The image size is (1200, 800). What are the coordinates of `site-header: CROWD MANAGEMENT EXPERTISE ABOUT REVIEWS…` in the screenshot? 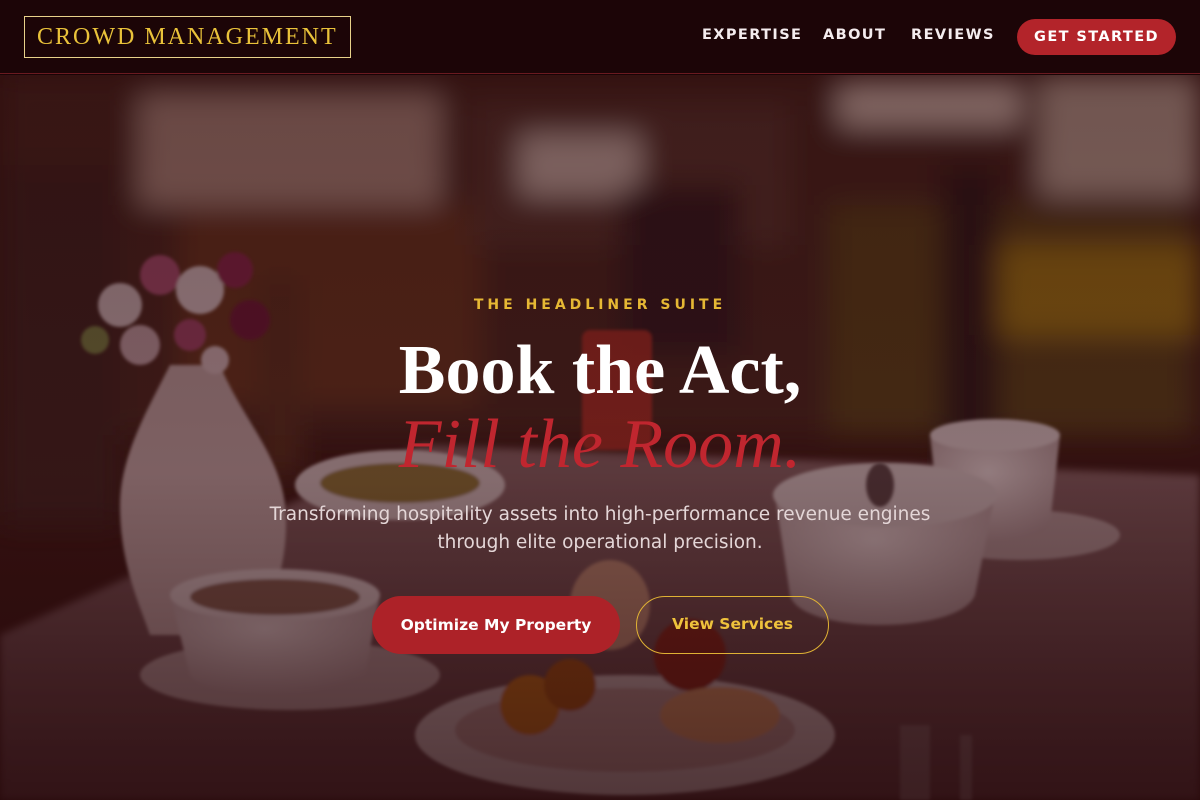 It's located at (600, 37).